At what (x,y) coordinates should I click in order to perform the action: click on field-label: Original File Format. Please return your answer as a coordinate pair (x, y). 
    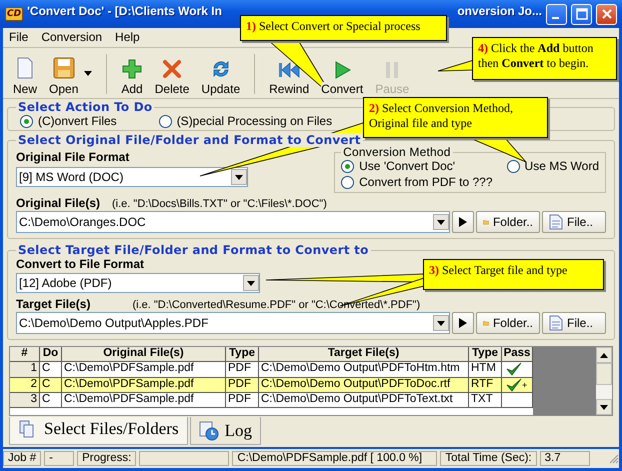
    Looking at the image, I should click on (73, 157).